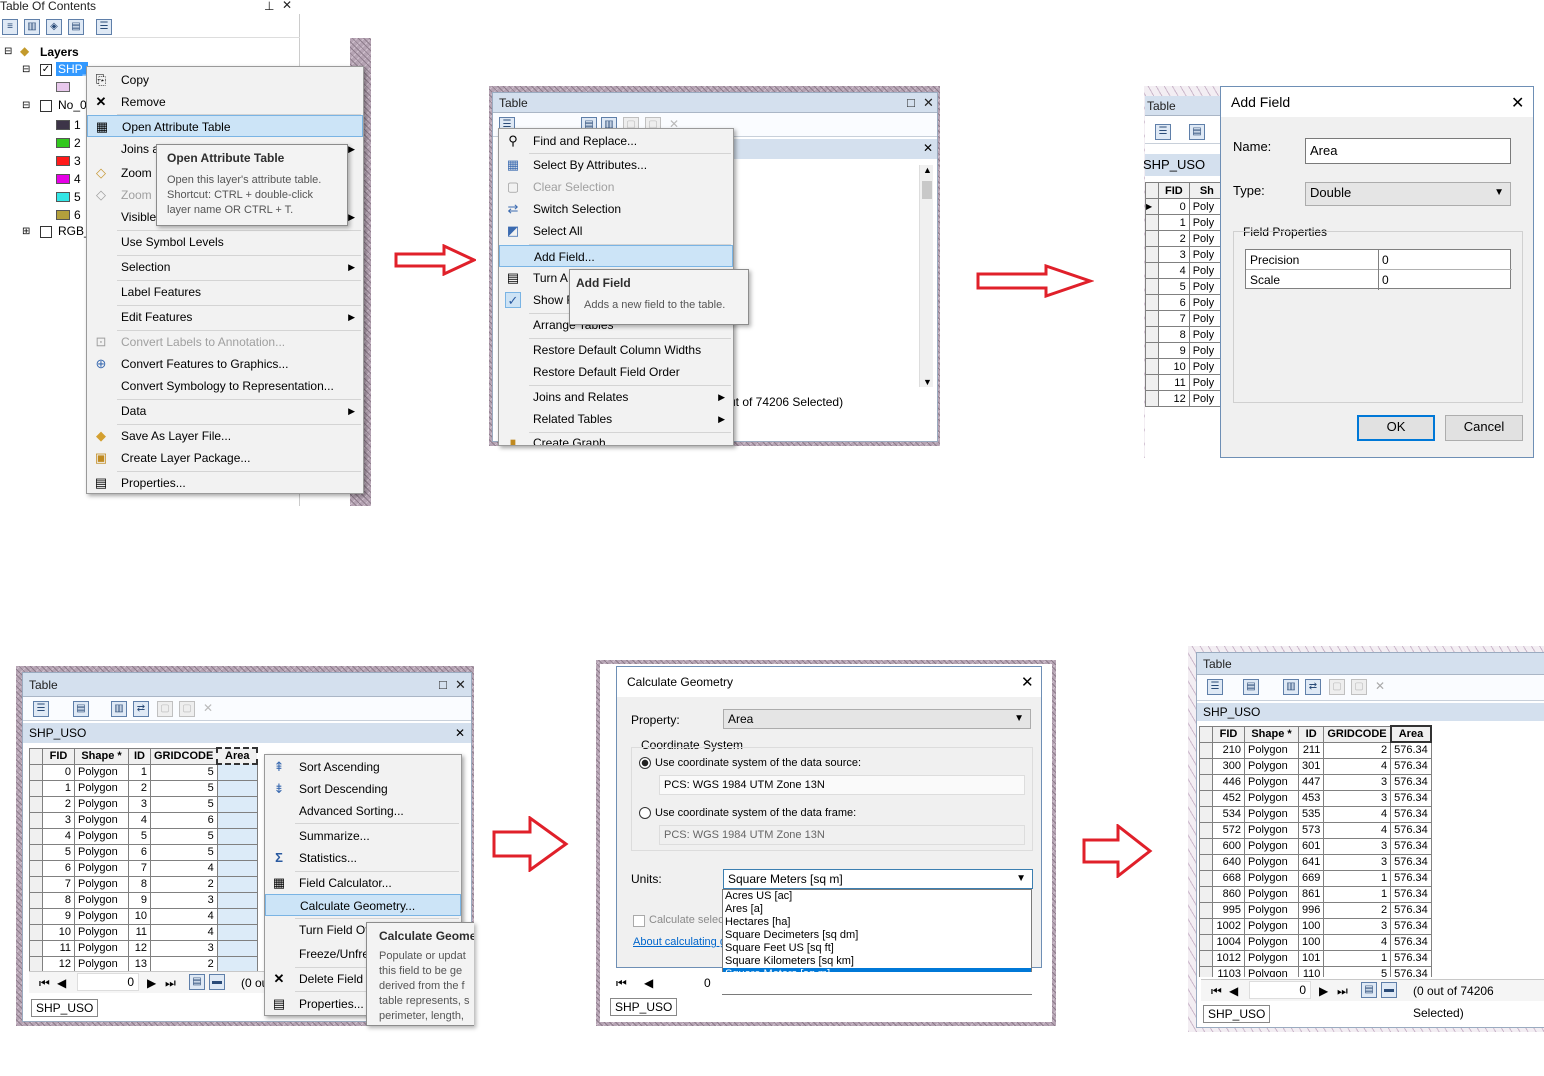 This screenshot has height=1076, width=1544. Describe the element at coordinates (143, 884) in the screenshot. I see `table-row: 7 Polygon 8 2` at that location.